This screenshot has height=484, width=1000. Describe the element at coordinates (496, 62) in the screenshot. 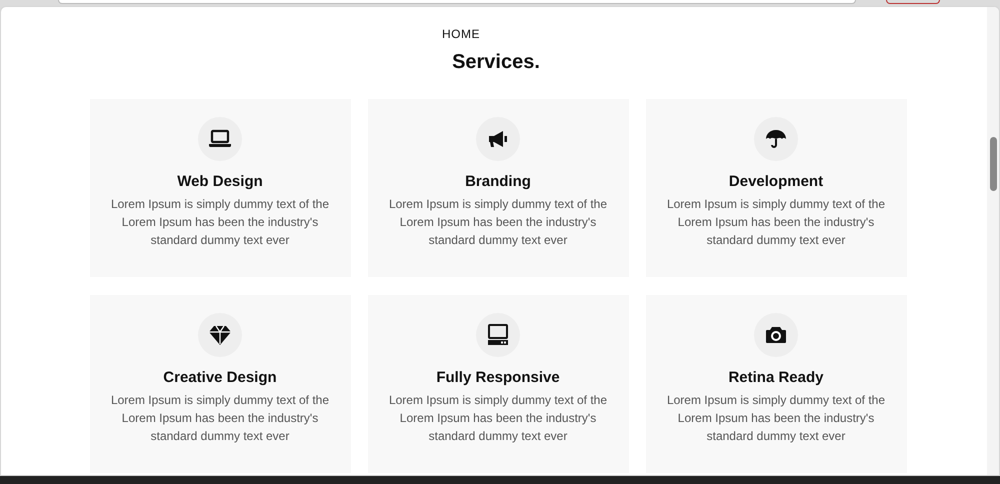

I see `section-title: Services.` at that location.